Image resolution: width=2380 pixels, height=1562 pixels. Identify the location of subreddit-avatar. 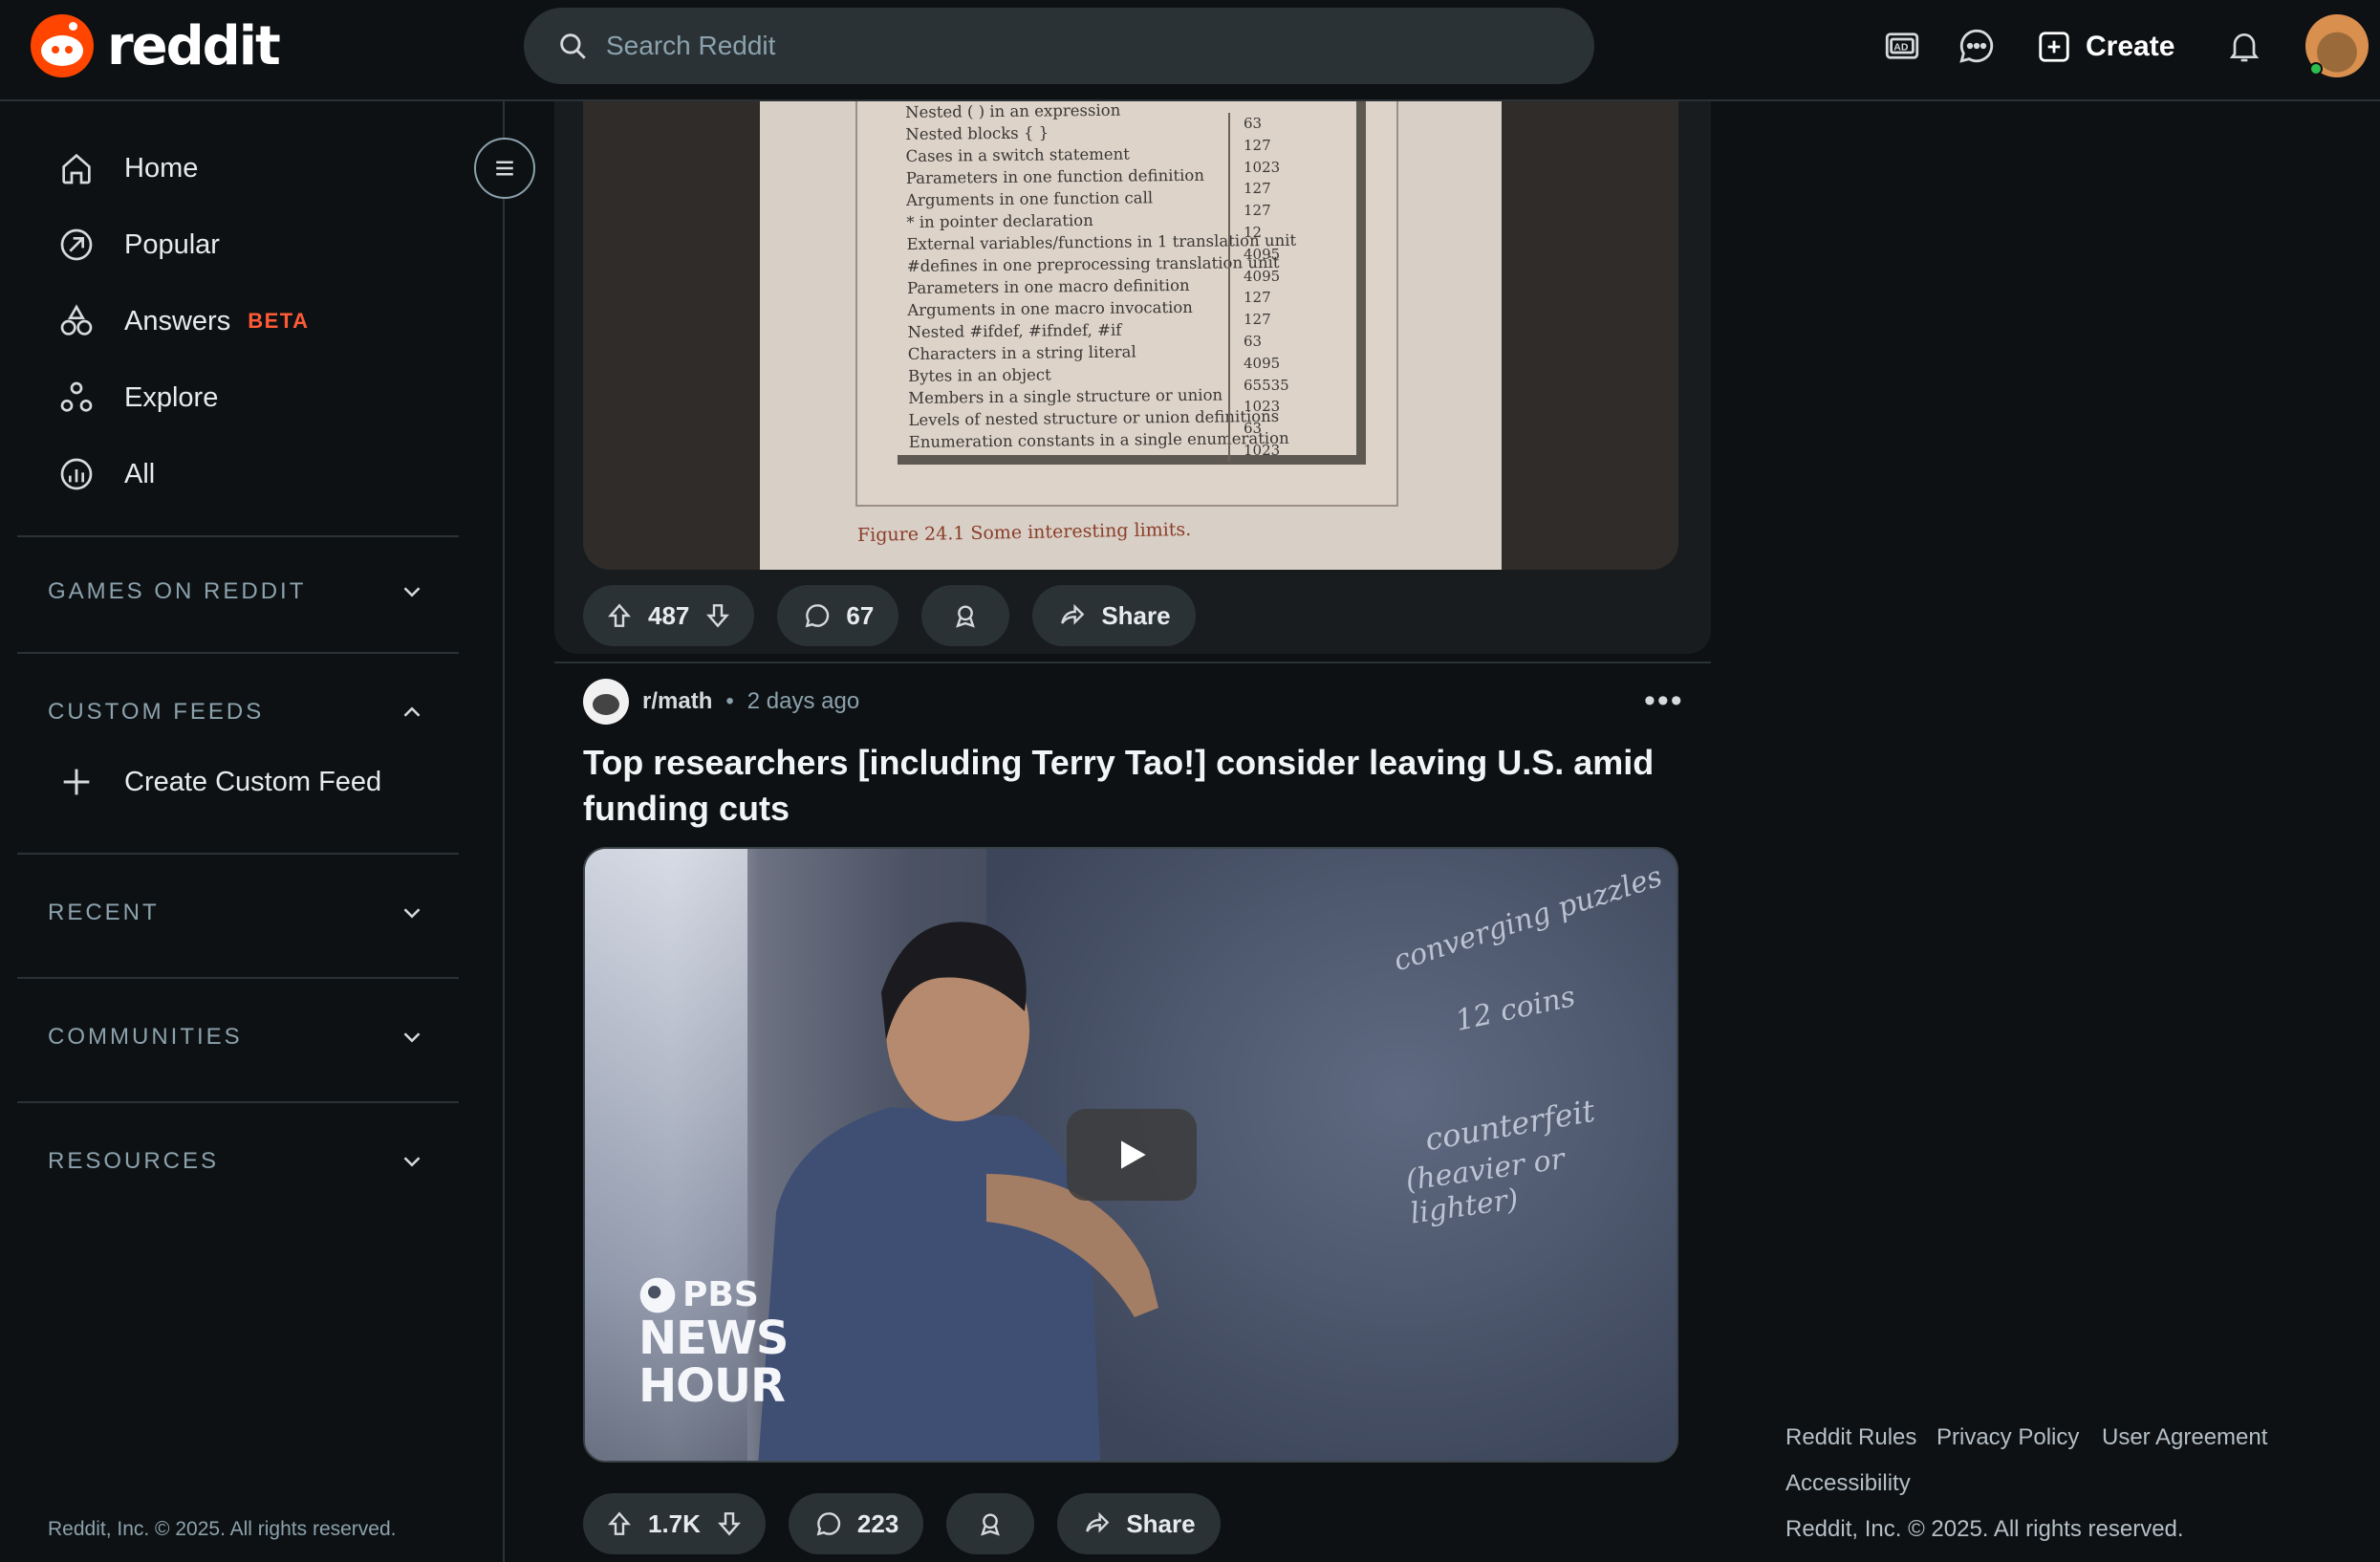
(606, 702).